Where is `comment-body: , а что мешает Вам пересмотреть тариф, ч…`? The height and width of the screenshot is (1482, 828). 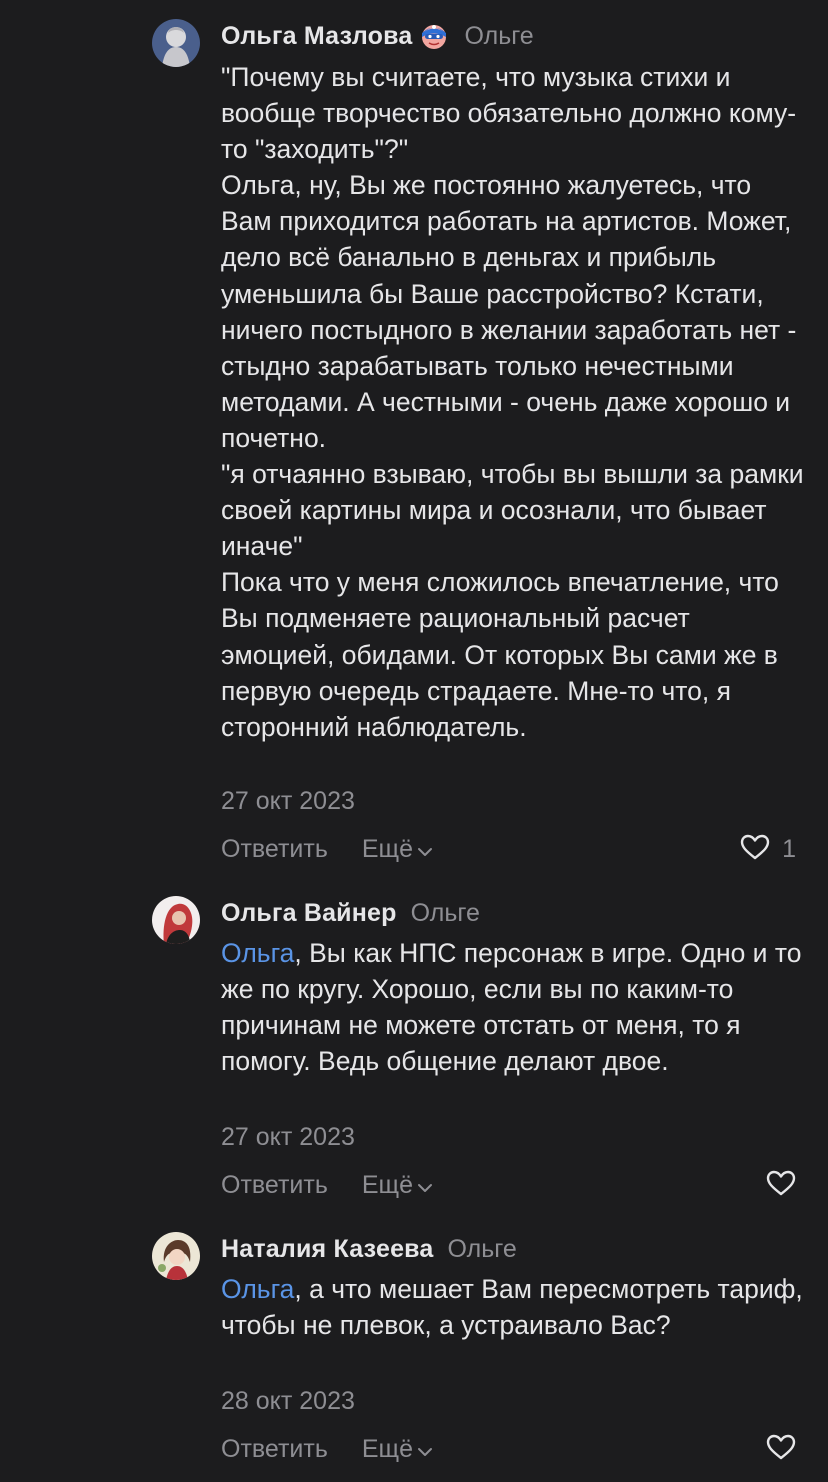
comment-body: , а что мешает Вам пересмотреть тариф, ч… is located at coordinates (512, 1307).